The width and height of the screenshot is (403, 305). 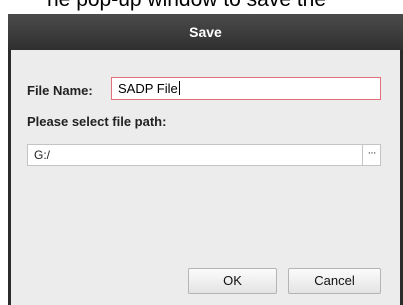 I want to click on browse-button: ···, so click(x=372, y=155).